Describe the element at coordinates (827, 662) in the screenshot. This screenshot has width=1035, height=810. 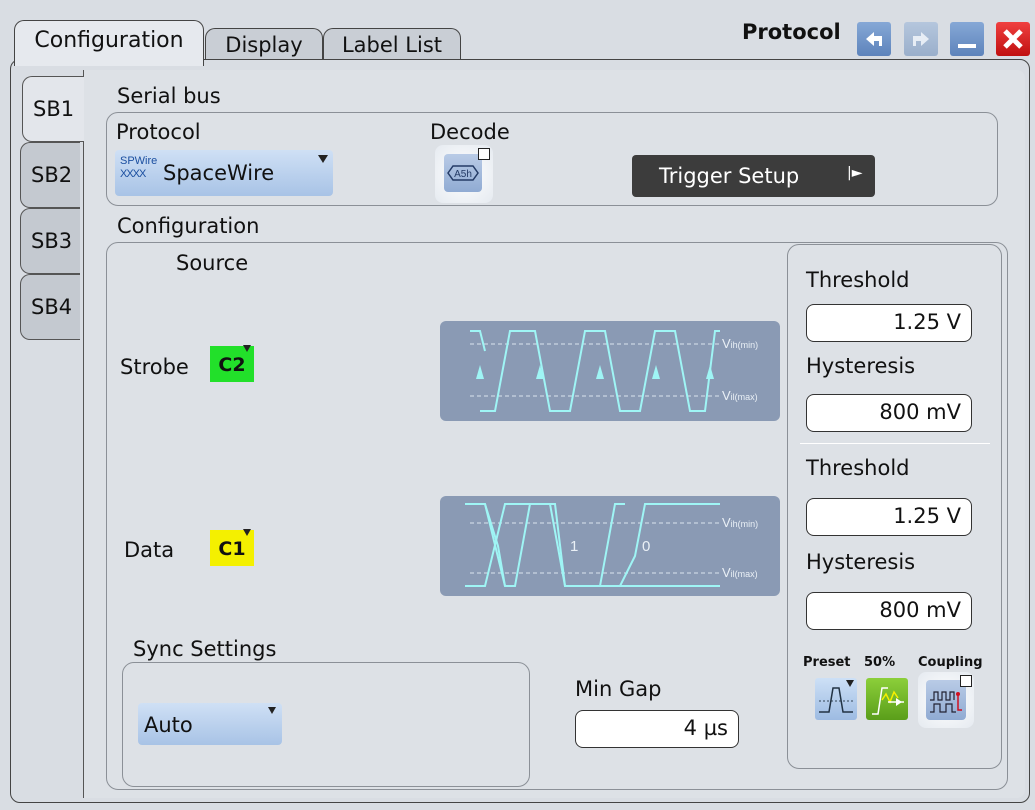
I see `preset-label: Preset` at that location.